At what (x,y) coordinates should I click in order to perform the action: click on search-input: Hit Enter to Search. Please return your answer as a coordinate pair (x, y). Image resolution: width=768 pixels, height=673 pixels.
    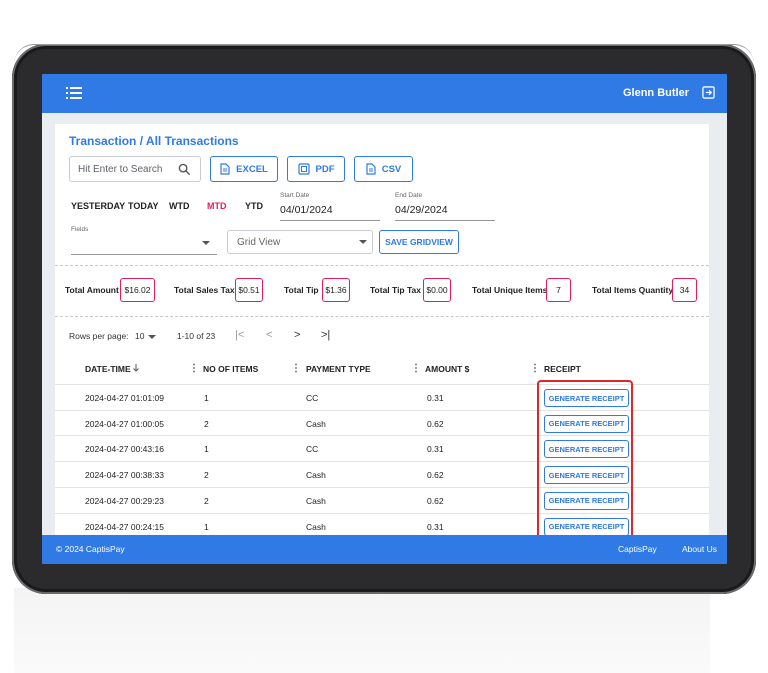
    Looking at the image, I should click on (135, 169).